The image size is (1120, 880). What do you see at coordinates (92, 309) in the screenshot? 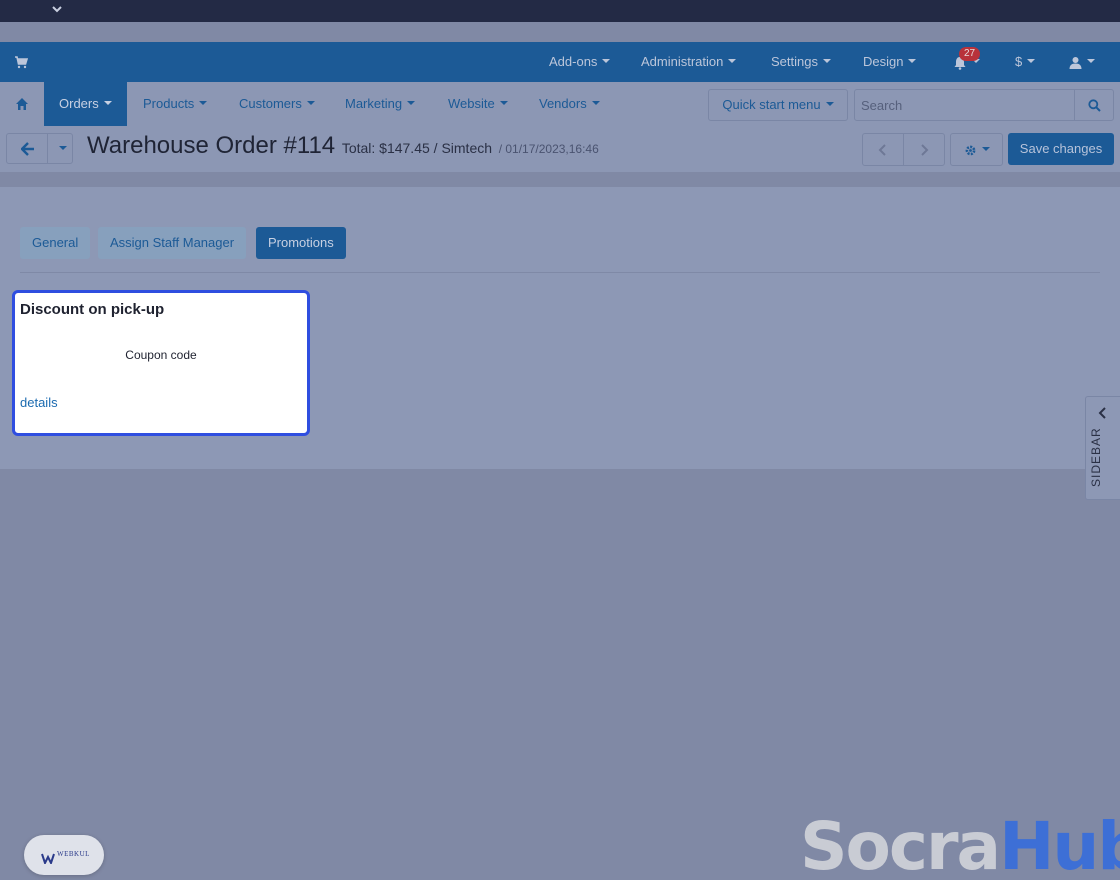
I see `promotion-title: Discount on pick-up` at bounding box center [92, 309].